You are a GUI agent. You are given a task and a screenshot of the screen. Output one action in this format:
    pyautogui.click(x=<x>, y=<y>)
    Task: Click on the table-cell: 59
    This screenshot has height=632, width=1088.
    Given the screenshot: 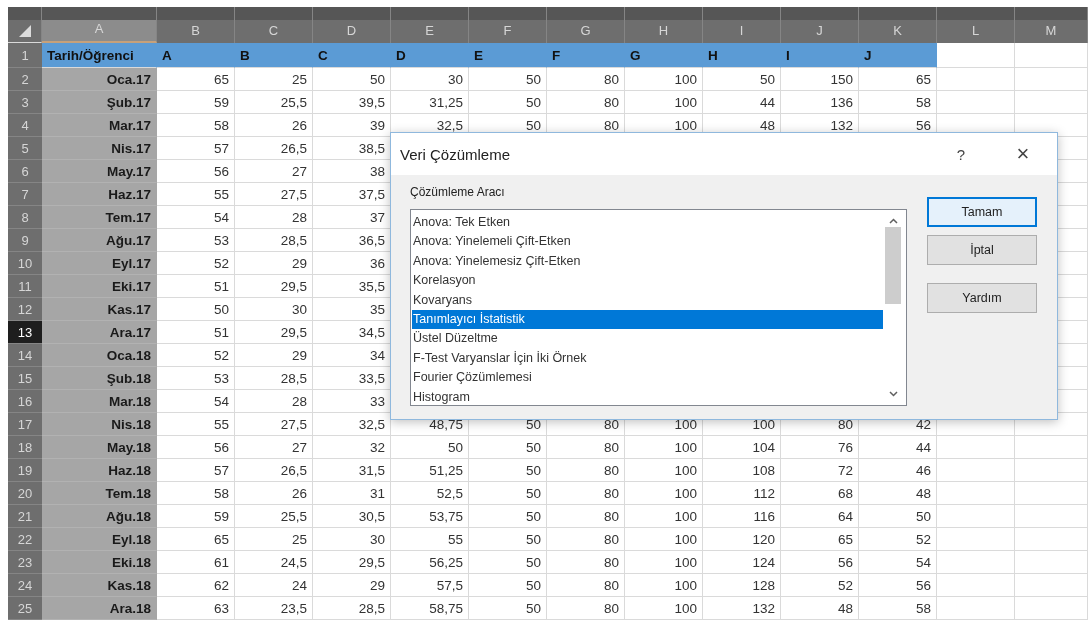 What is the action you would take?
    pyautogui.click(x=196, y=516)
    